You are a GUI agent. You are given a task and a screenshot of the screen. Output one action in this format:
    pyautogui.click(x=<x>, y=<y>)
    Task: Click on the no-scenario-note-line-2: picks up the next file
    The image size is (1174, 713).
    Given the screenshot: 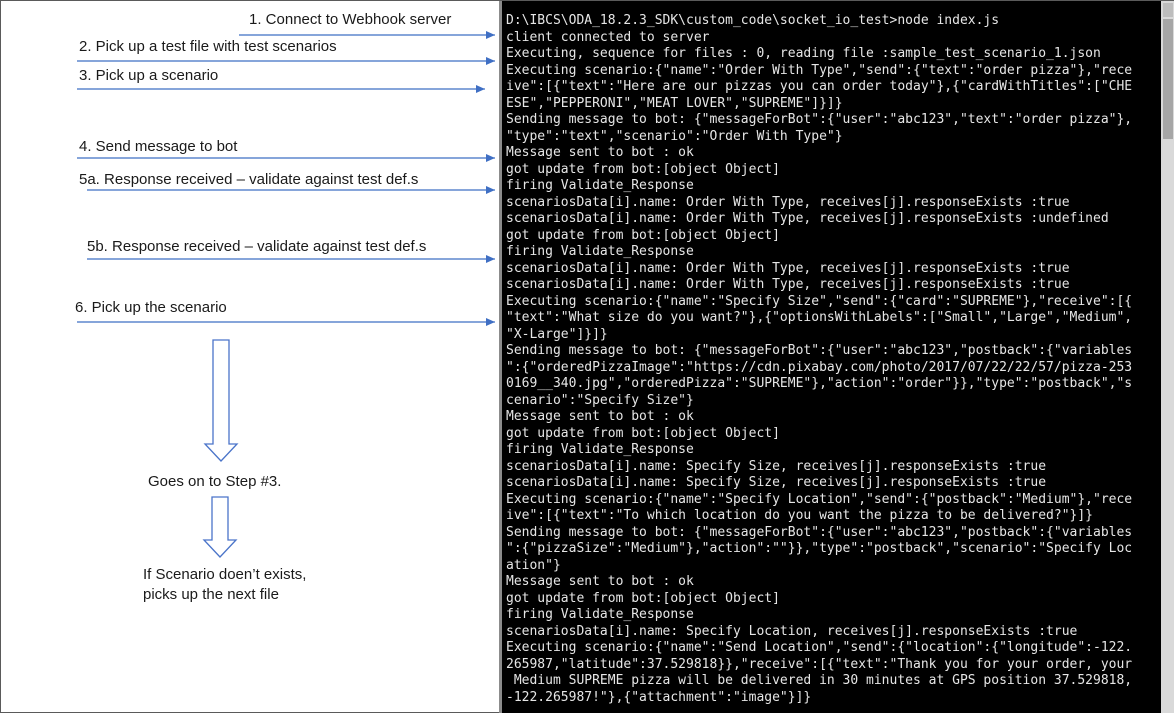 What is the action you would take?
    pyautogui.click(x=211, y=594)
    